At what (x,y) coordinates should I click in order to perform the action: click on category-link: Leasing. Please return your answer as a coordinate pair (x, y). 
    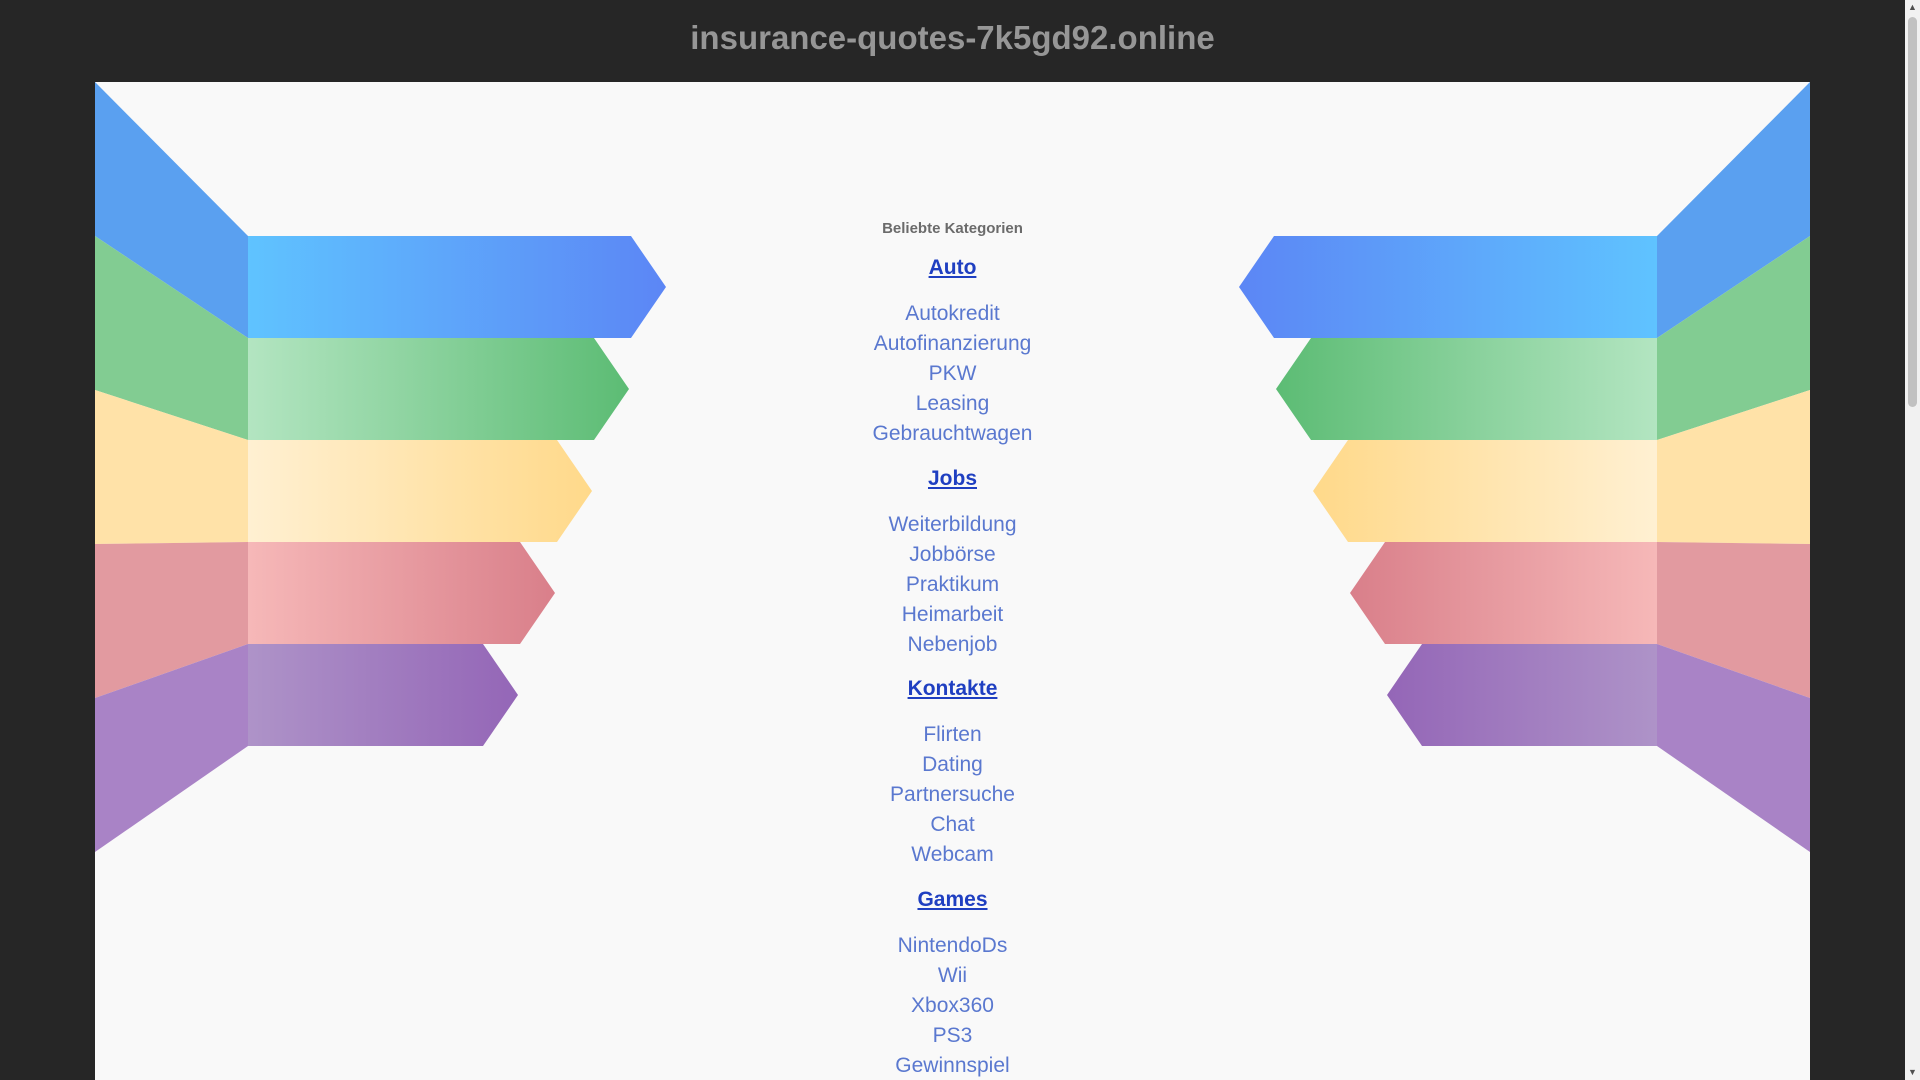
    Looking at the image, I should click on (952, 404).